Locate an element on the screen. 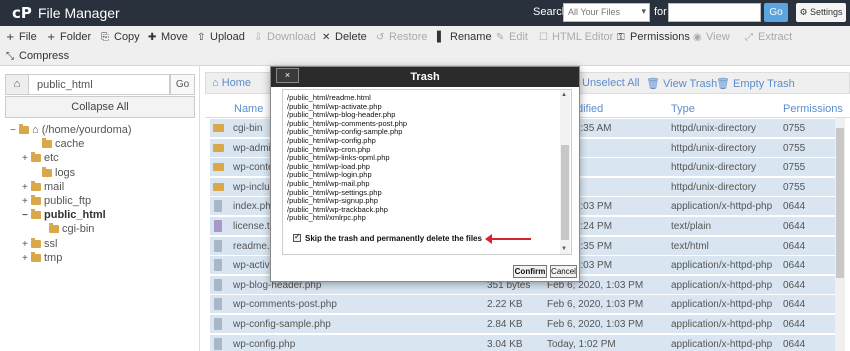 Image resolution: width=850 pixels, height=351 pixels. path-go-button: Go is located at coordinates (182, 84).